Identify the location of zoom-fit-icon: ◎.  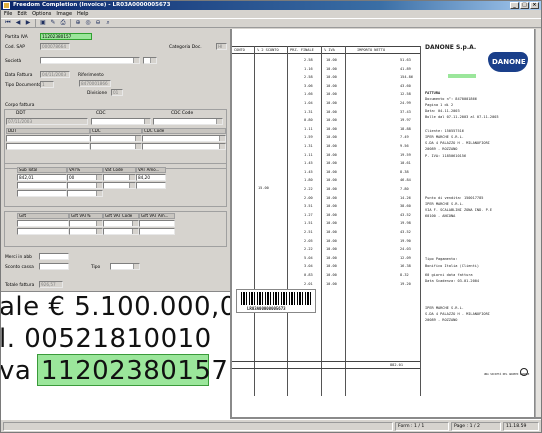
(88, 23).